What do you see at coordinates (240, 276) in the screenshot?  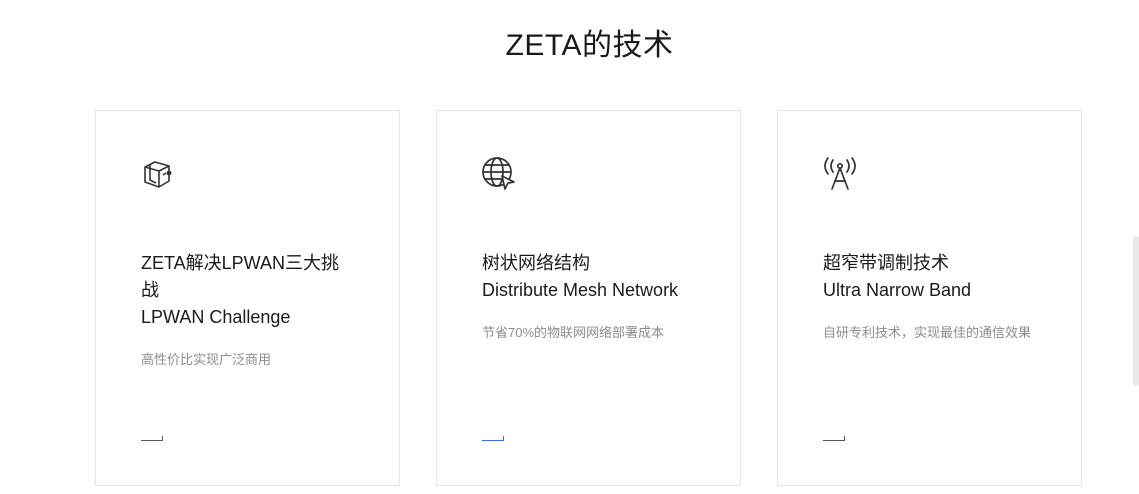 I see `card-title-cn: ZETA解决LPWAN三大挑战` at bounding box center [240, 276].